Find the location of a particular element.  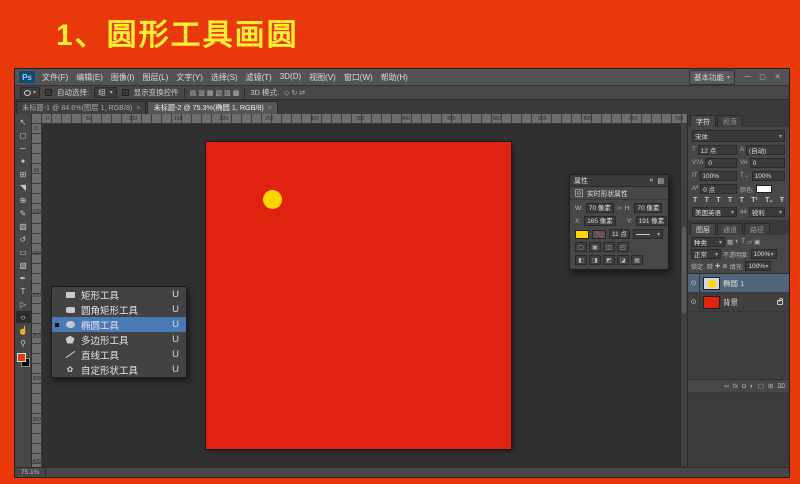

layer-effects-icon: fx is located at coordinates (735, 386).